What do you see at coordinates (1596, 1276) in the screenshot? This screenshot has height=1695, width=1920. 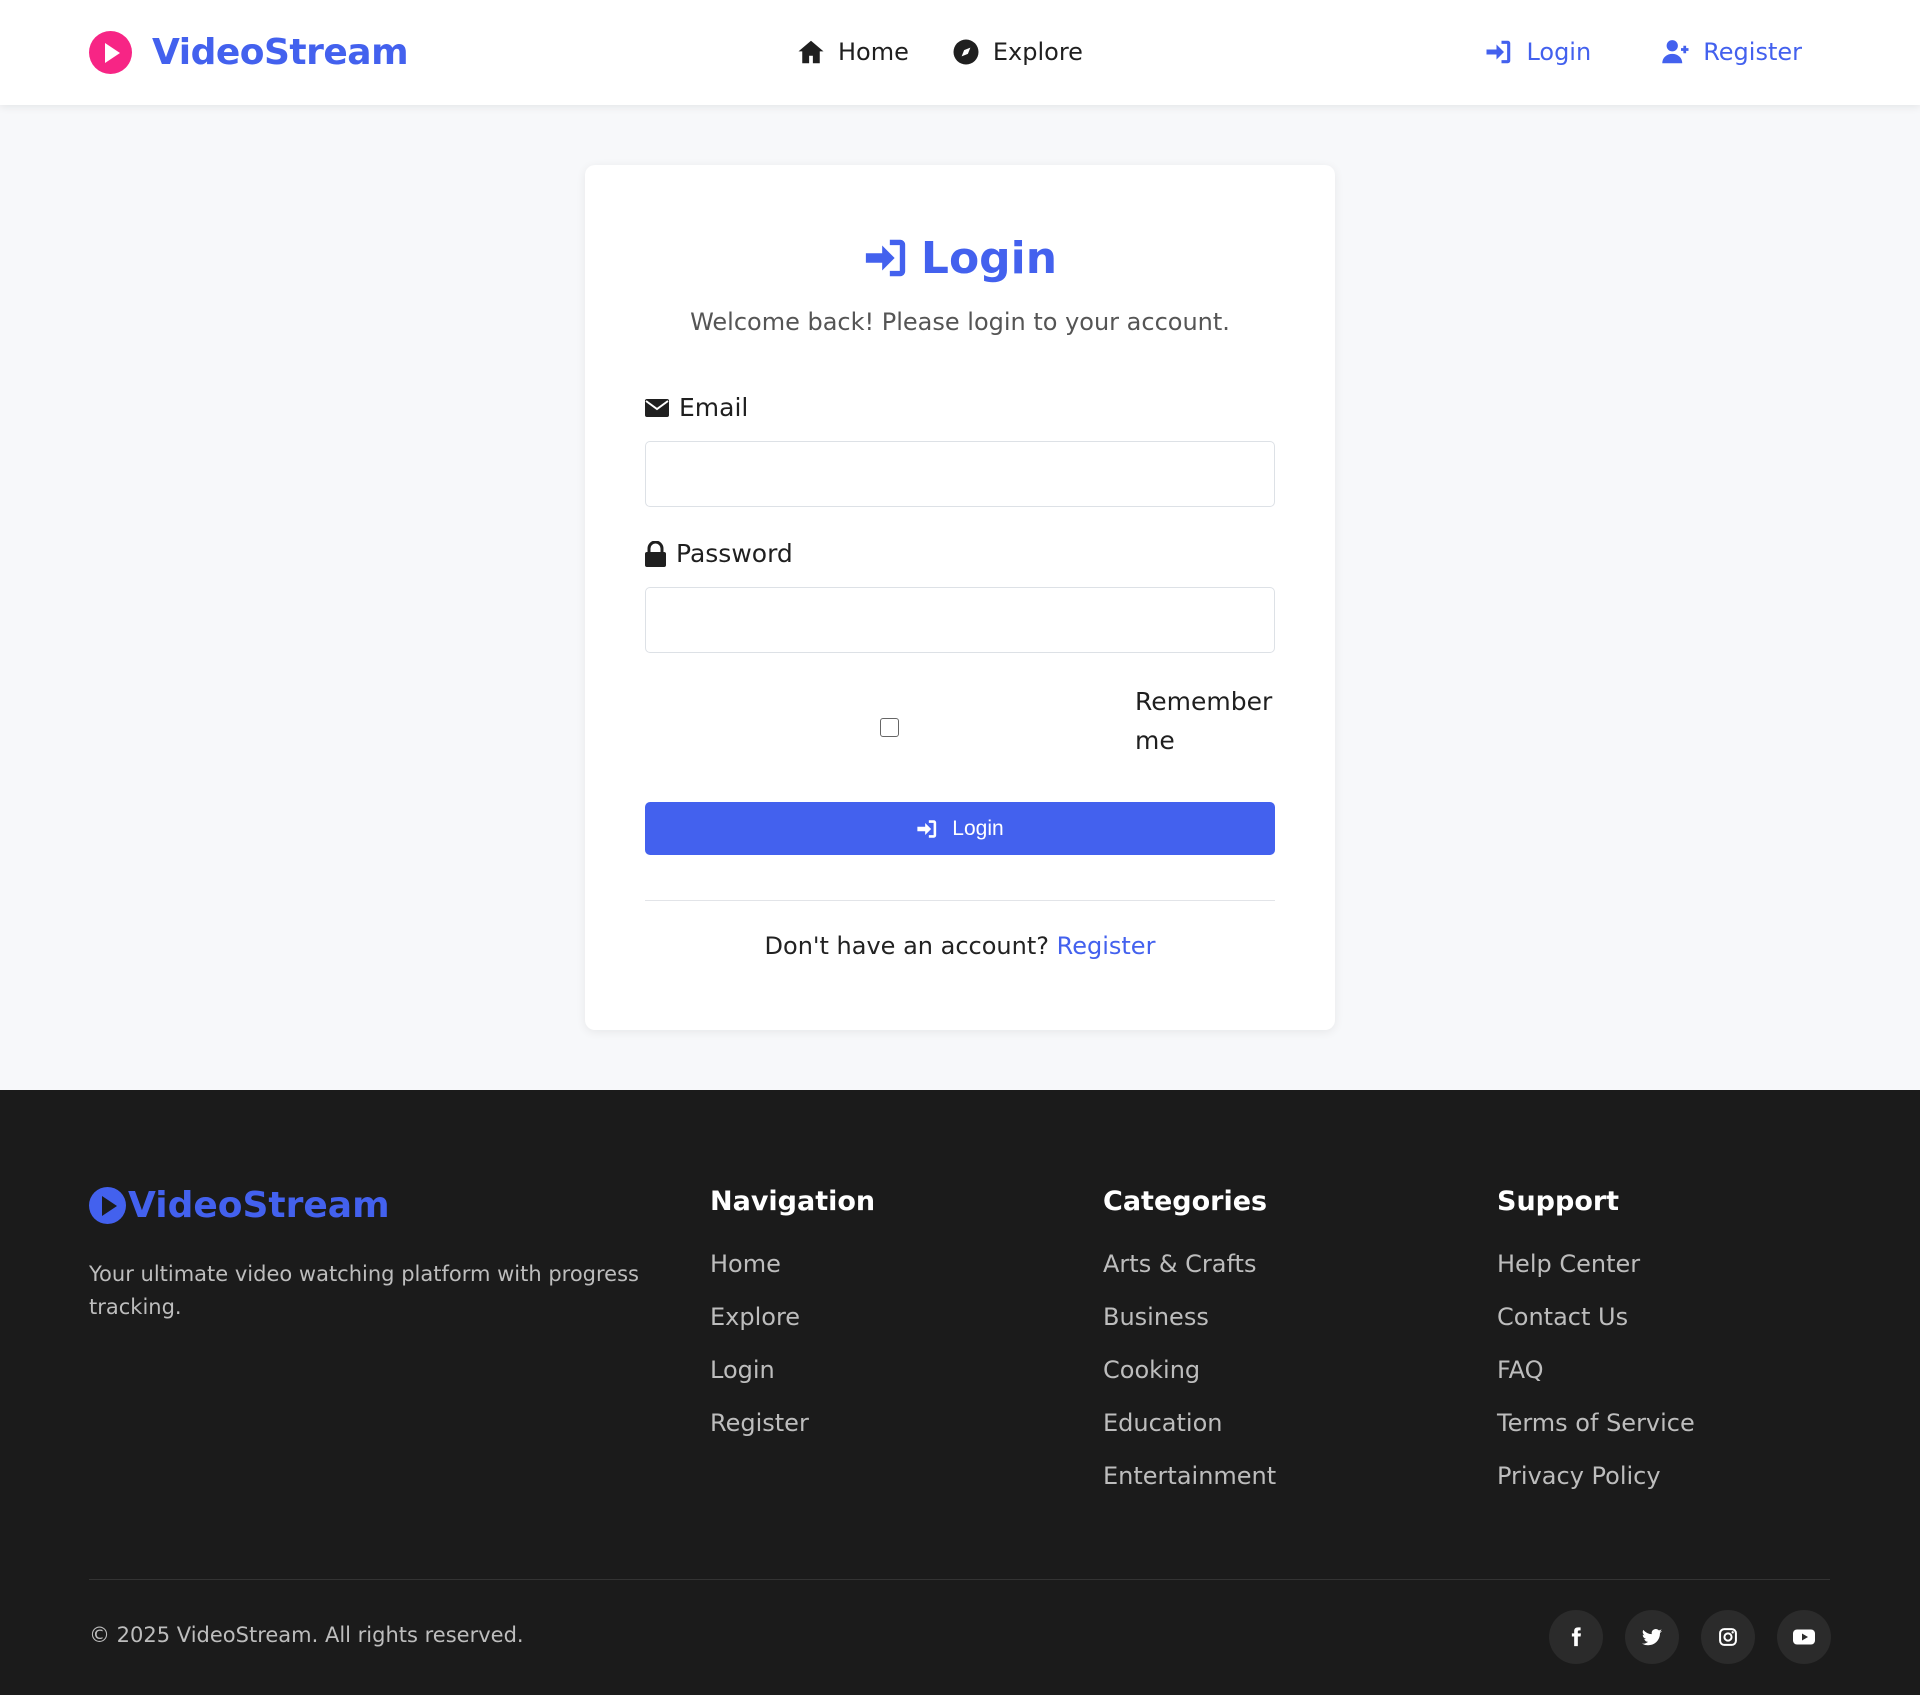 I see `footer-link-help-center: Help Center` at bounding box center [1596, 1276].